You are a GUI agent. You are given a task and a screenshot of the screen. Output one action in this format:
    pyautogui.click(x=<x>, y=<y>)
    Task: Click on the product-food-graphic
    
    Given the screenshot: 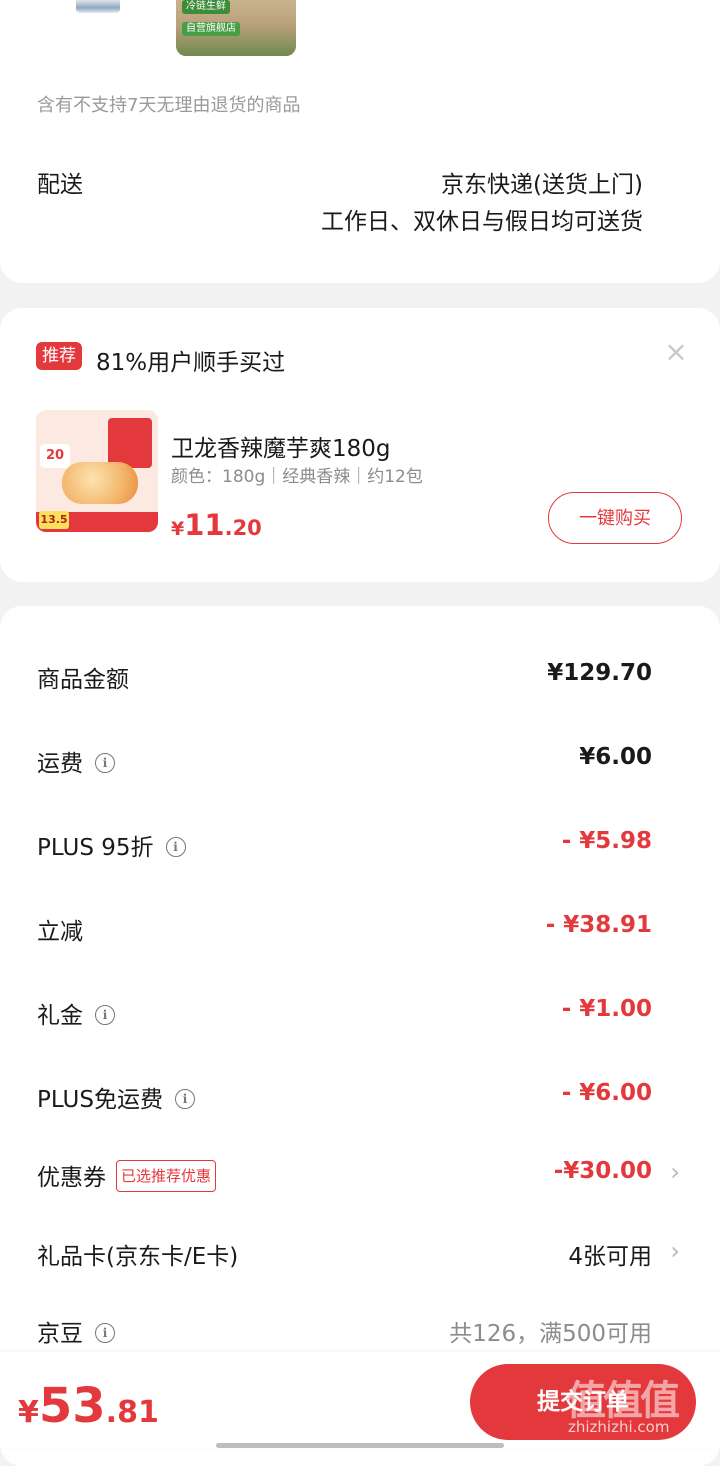 What is the action you would take?
    pyautogui.click(x=100, y=483)
    